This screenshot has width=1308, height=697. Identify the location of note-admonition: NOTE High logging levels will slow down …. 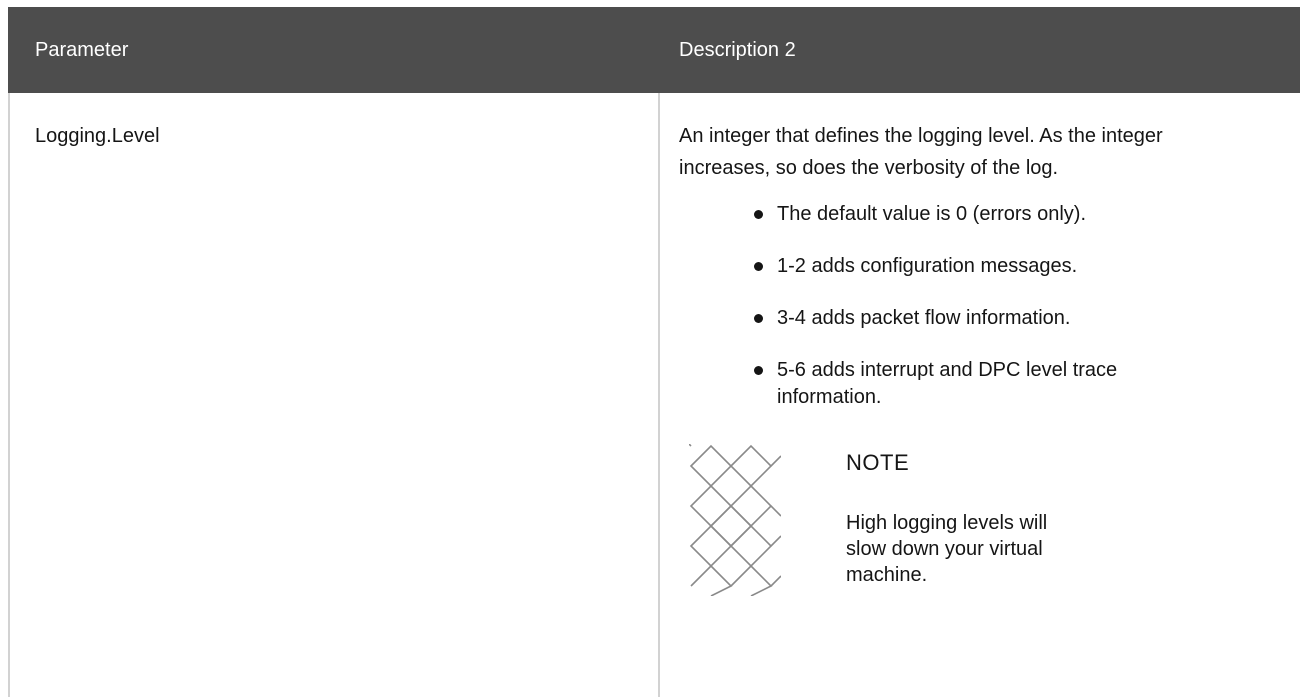
(949, 516).